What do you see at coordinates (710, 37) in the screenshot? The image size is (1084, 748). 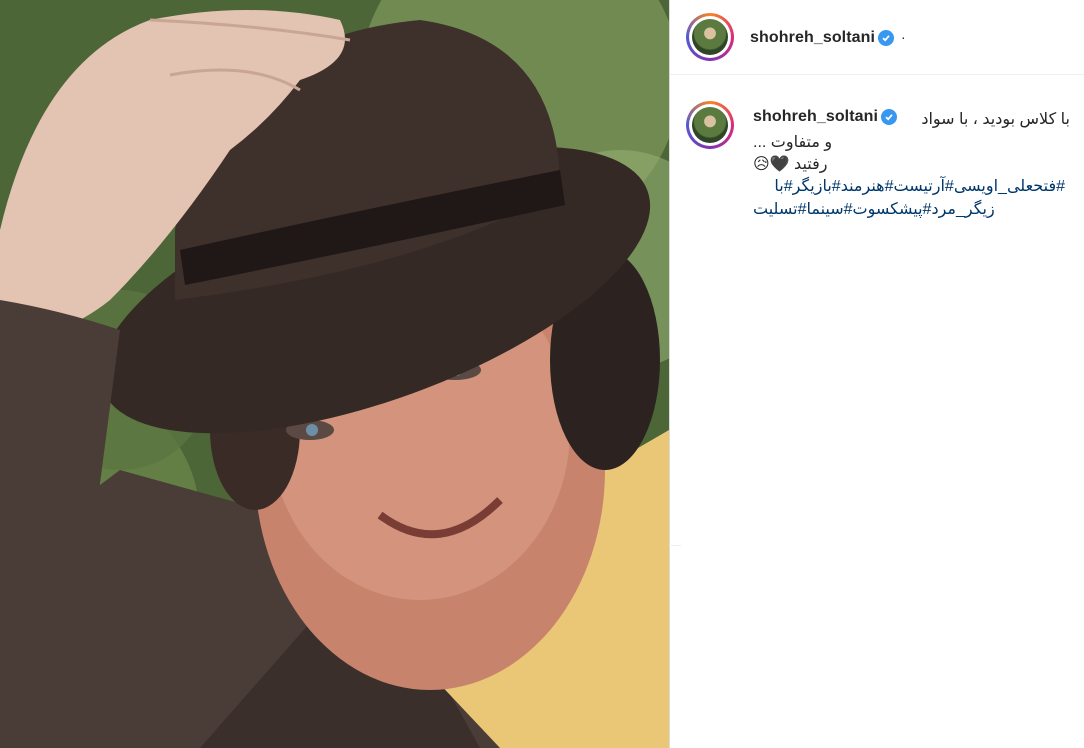 I see `header-avatar` at bounding box center [710, 37].